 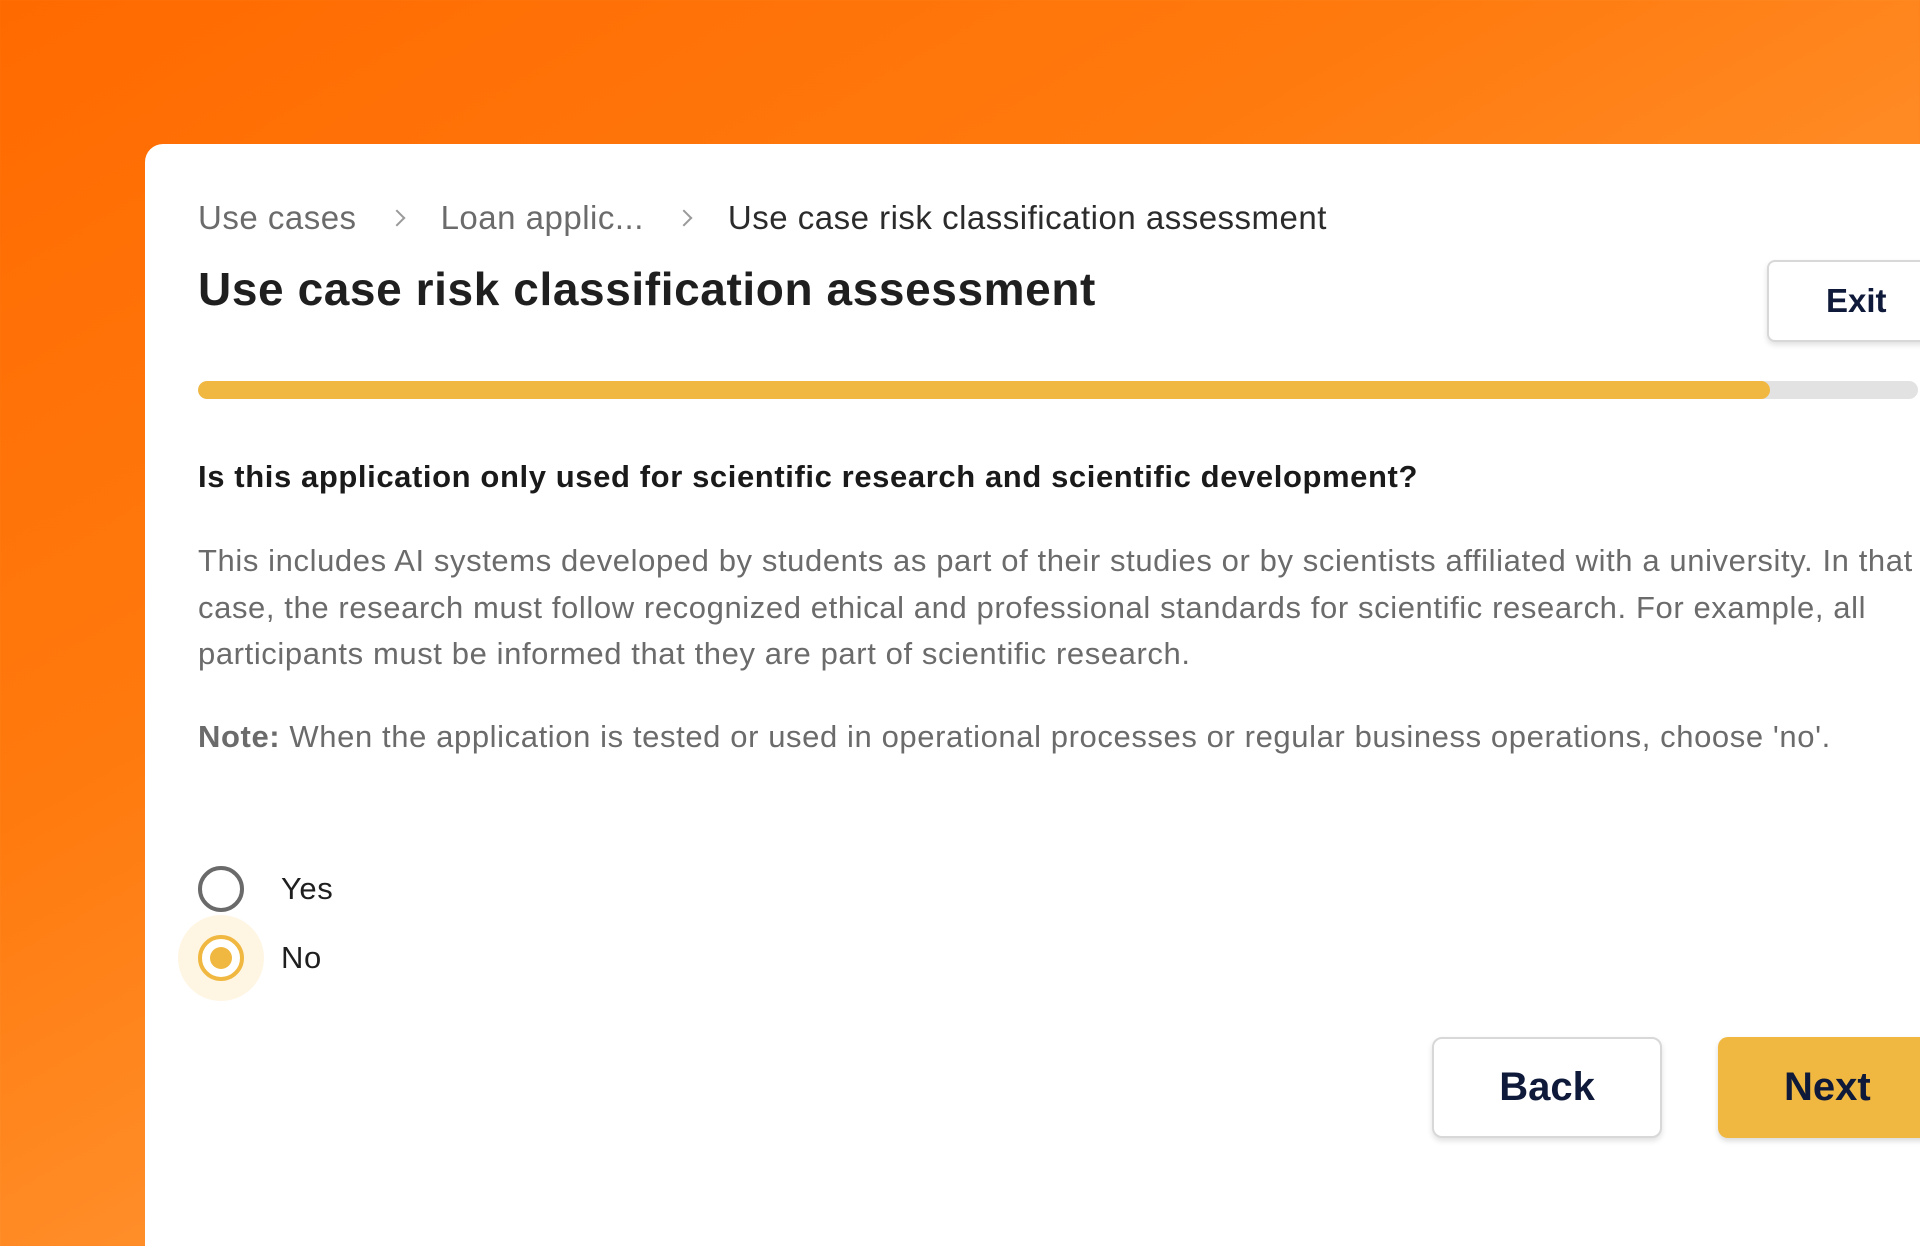 I want to click on back-button: Back, so click(x=1547, y=1087).